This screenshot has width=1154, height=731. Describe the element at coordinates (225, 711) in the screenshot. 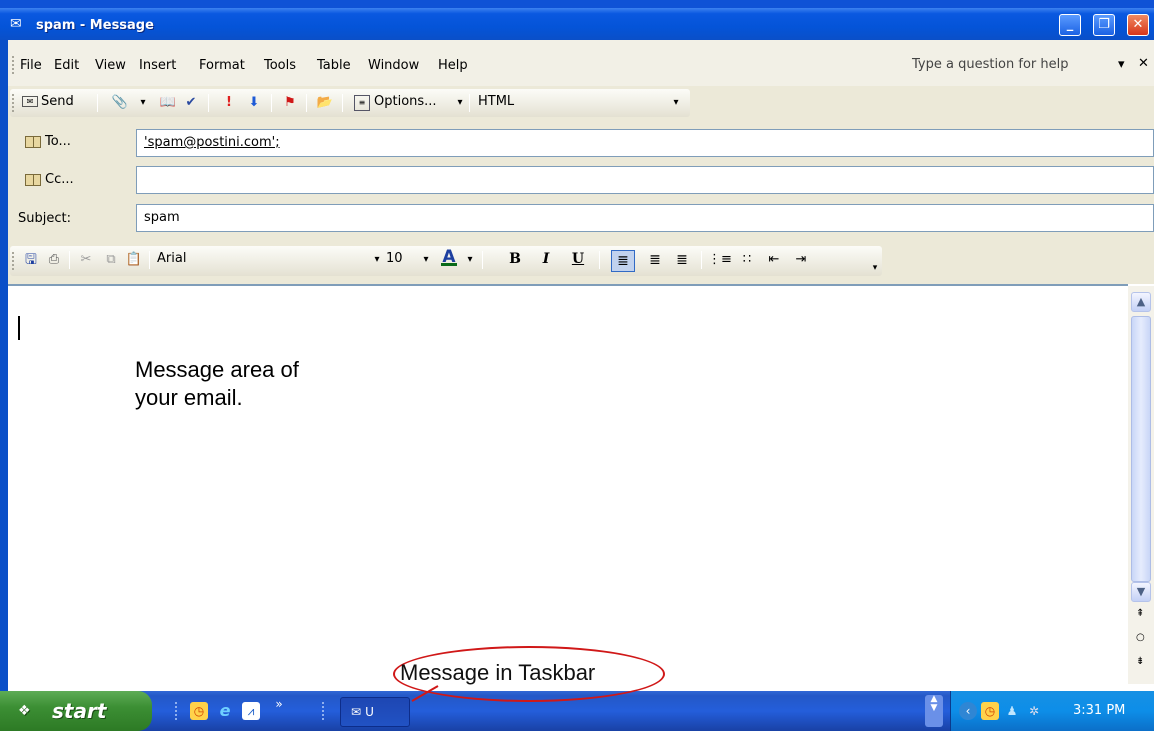

I see `internet-explorer-icon: e` at that location.